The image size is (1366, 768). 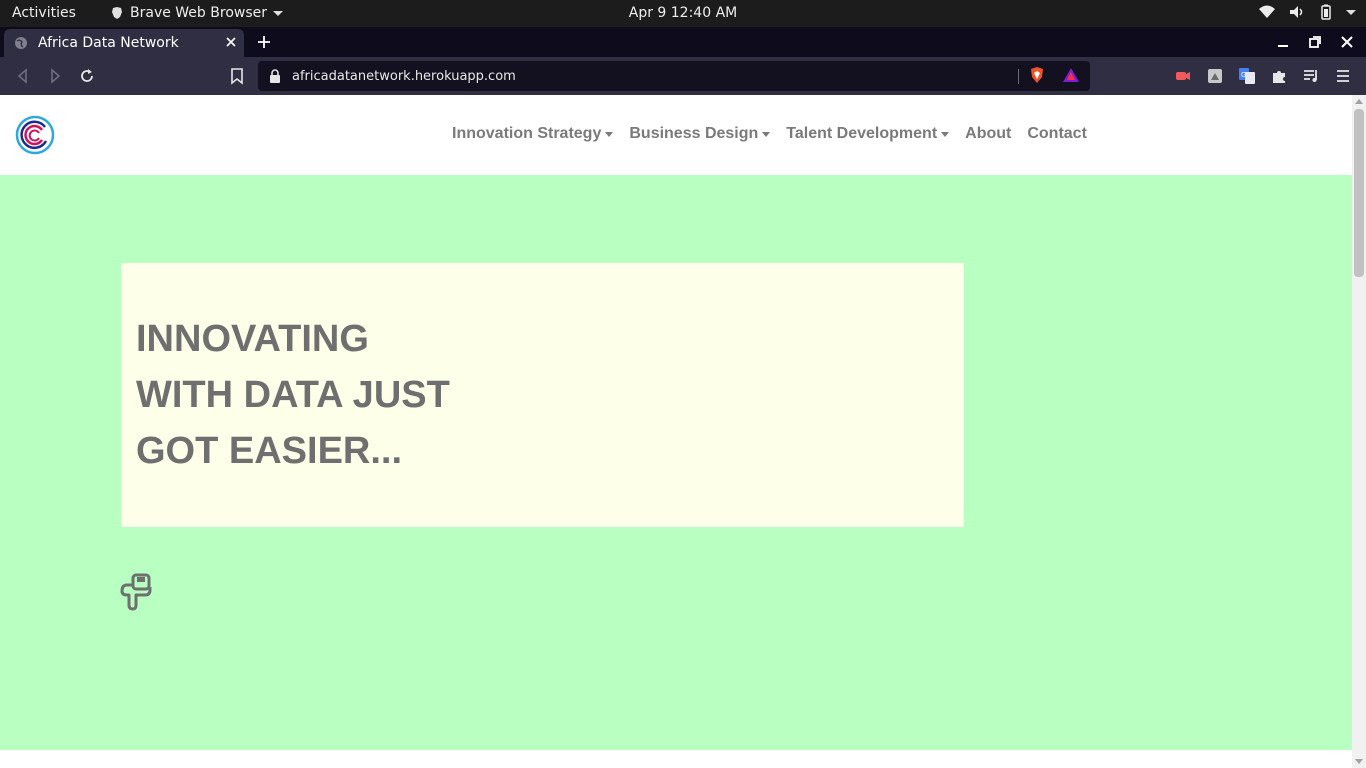 What do you see at coordinates (1183, 76) in the screenshot?
I see `extension-record-icon` at bounding box center [1183, 76].